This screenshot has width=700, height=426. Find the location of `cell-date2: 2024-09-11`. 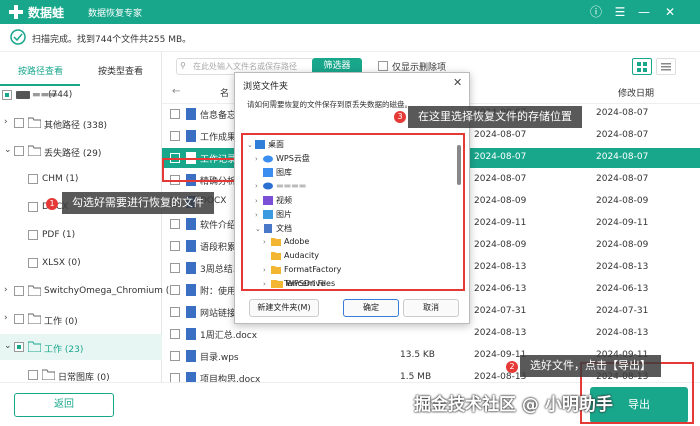

cell-date2: 2024-09-11 is located at coordinates (622, 223).